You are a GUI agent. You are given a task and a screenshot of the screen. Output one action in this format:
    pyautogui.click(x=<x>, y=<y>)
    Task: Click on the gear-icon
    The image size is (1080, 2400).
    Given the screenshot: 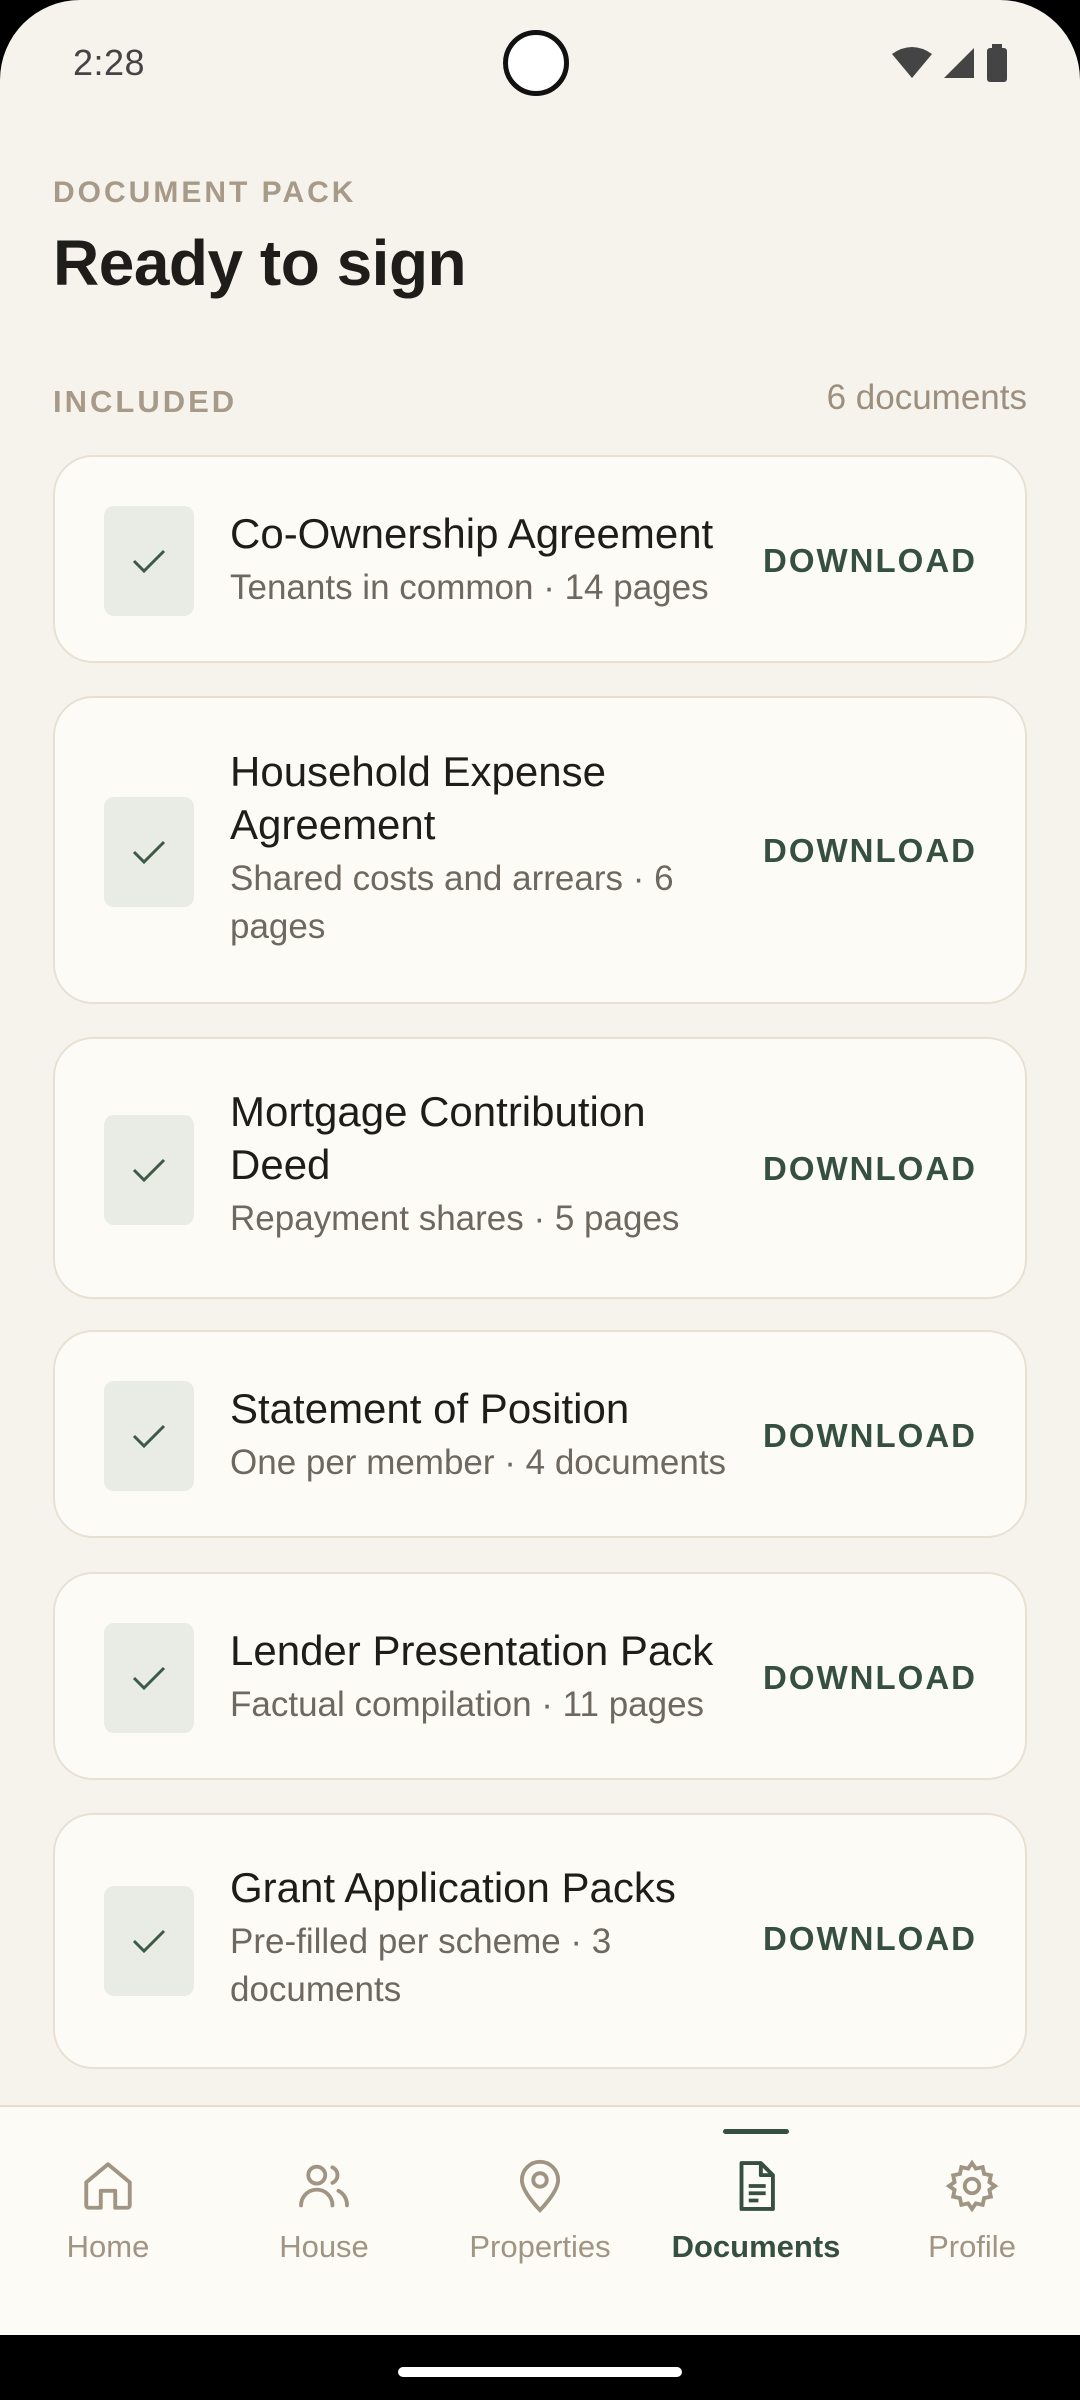 What is the action you would take?
    pyautogui.click(x=972, y=2186)
    